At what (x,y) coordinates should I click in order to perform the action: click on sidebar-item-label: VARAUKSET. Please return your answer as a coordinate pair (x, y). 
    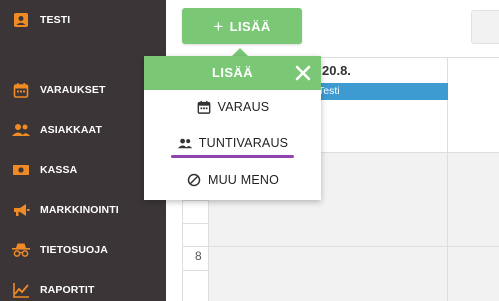
    Looking at the image, I should click on (73, 90).